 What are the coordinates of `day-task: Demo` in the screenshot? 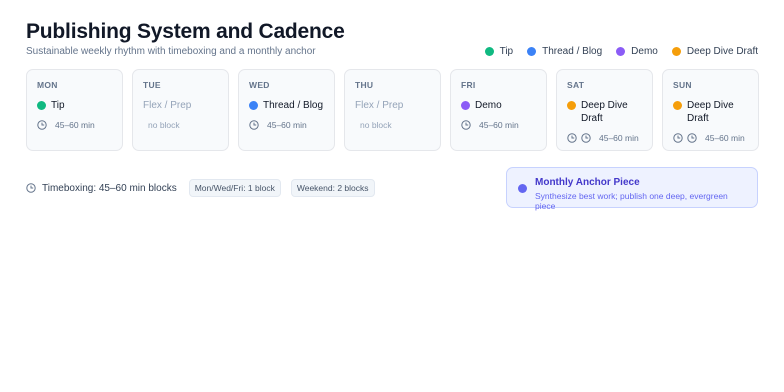 It's located at (498, 105).